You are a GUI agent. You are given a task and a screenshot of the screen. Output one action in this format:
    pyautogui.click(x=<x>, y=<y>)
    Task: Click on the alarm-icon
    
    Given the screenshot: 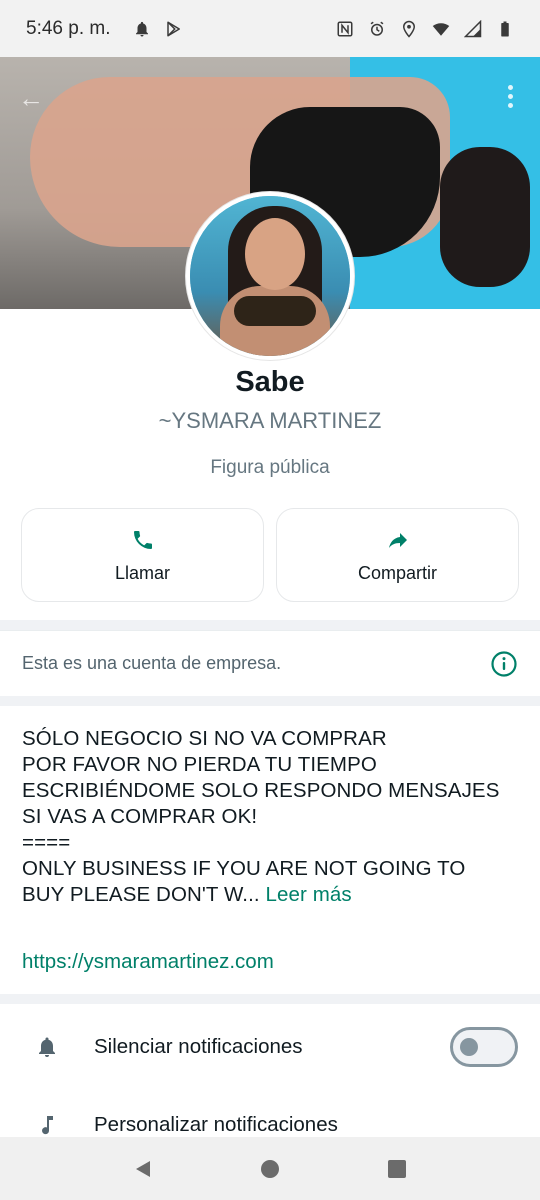 What is the action you would take?
    pyautogui.click(x=377, y=28)
    